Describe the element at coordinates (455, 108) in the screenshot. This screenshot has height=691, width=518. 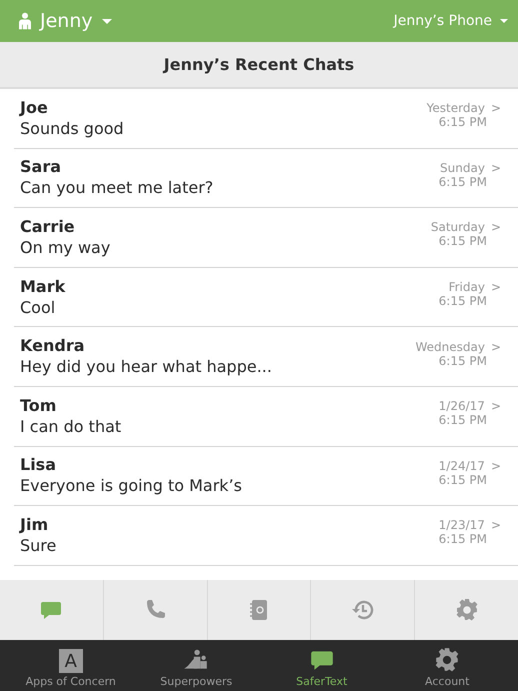
I see `chat-date: Yesterday` at that location.